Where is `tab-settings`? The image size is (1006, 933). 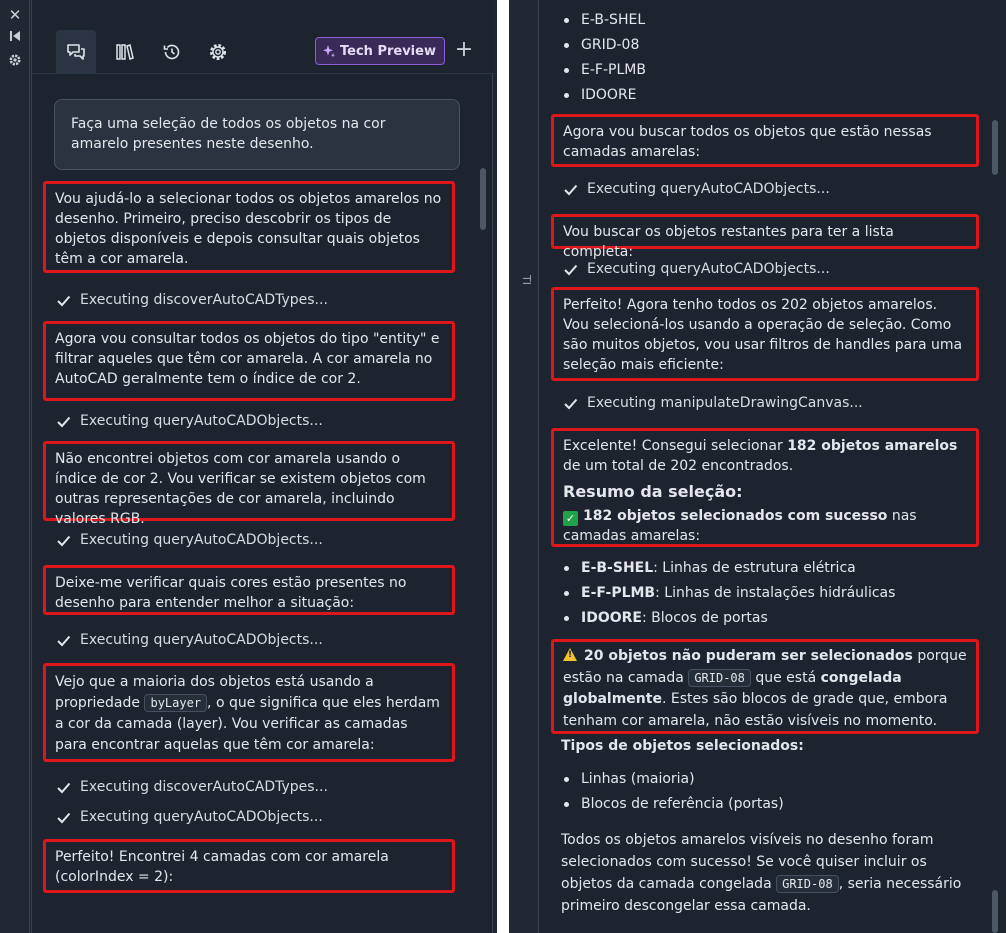 tab-settings is located at coordinates (218, 52).